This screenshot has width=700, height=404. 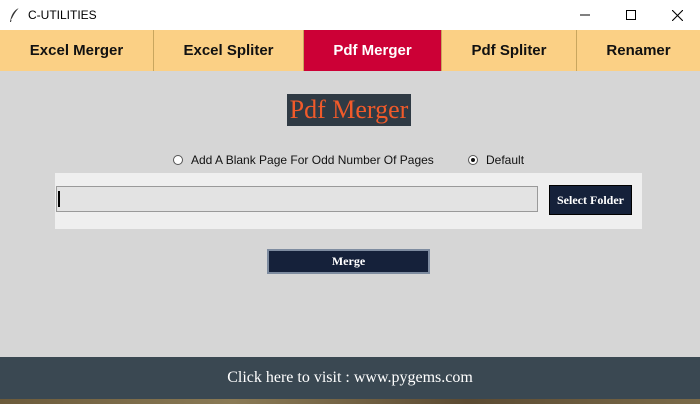 I want to click on feather-icon, so click(x=15, y=14).